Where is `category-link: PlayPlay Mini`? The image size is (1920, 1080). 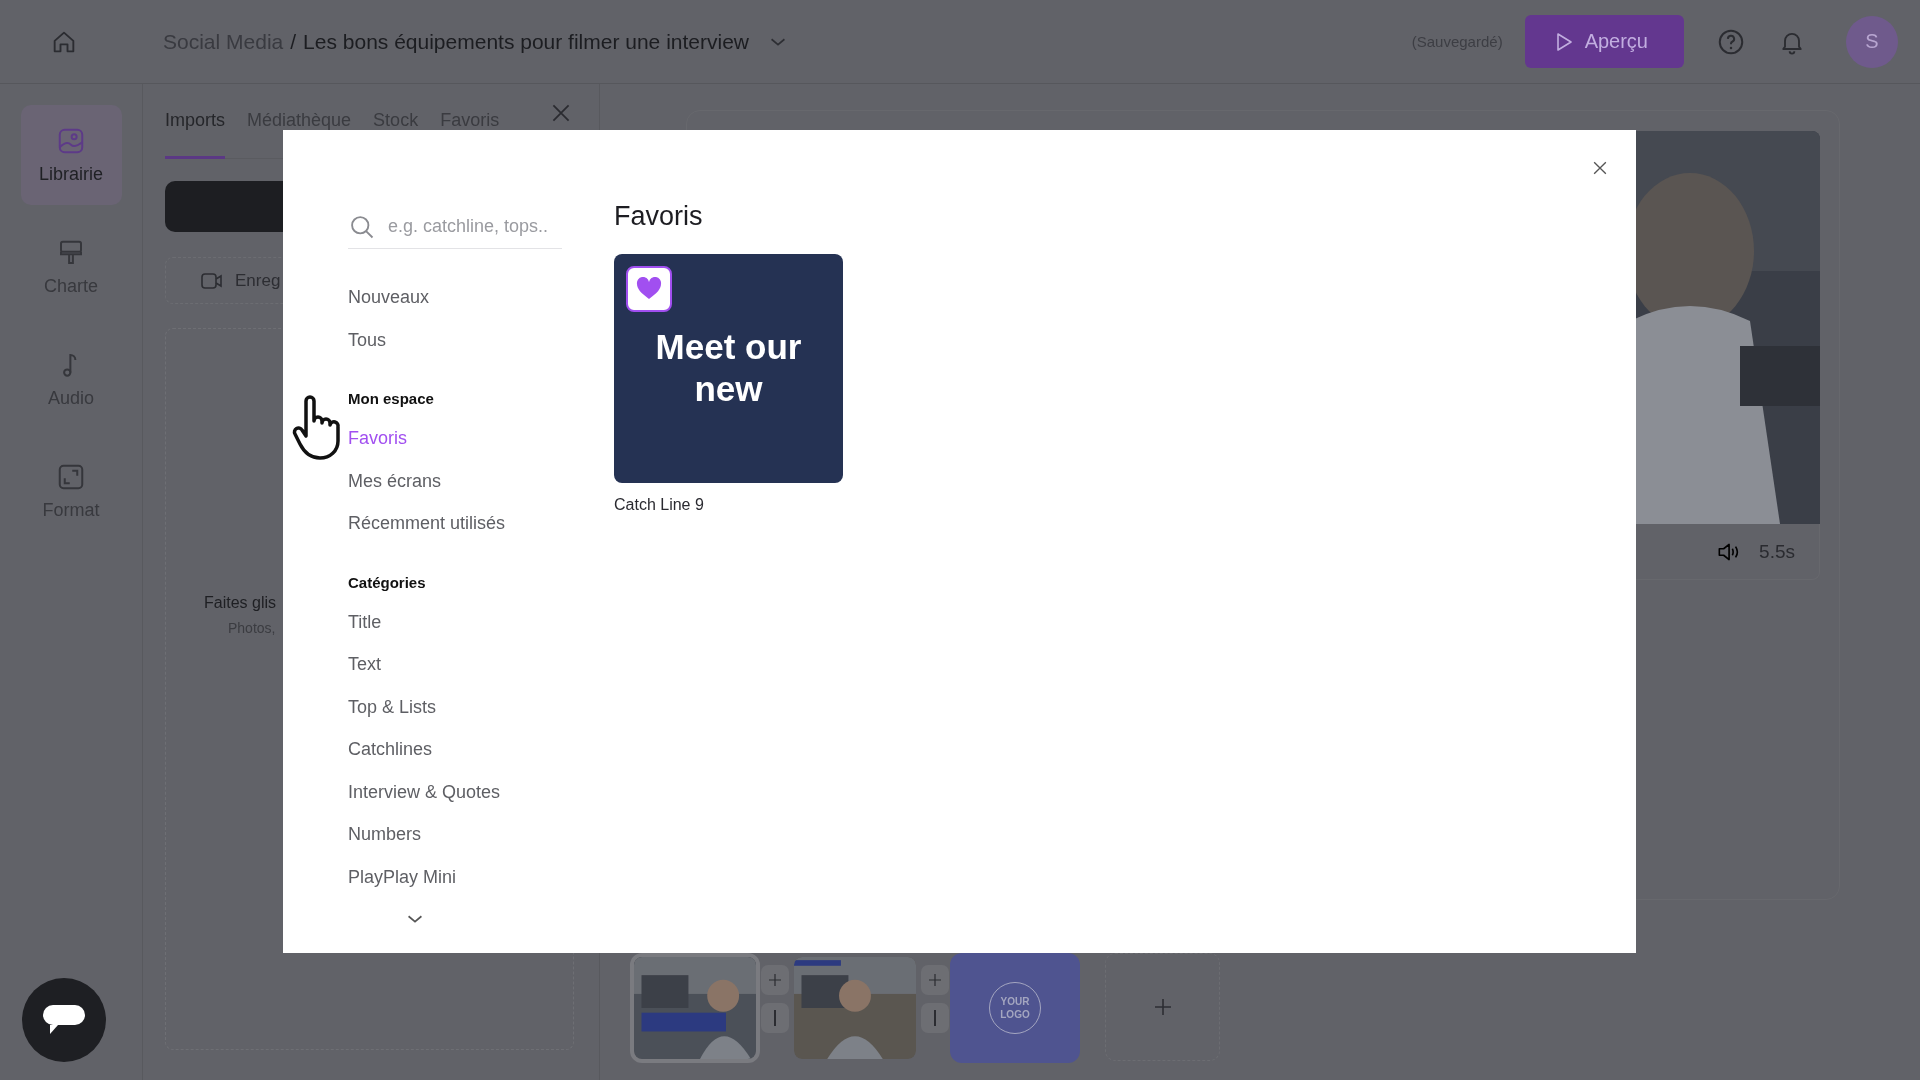
category-link: PlayPlay Mini is located at coordinates (455, 876).